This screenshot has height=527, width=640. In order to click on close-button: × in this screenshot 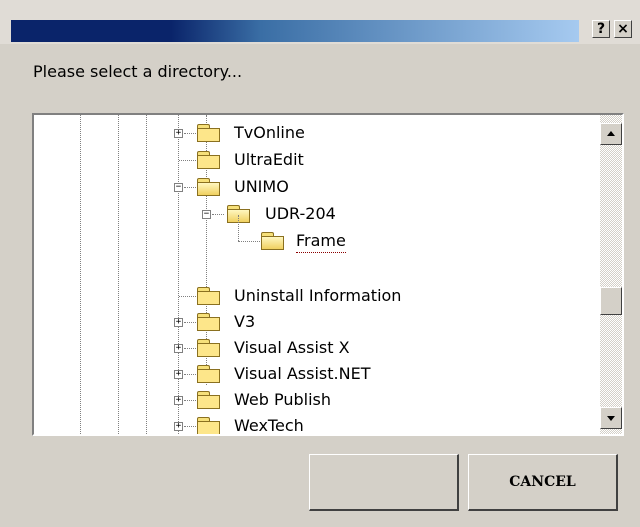, I will do `click(623, 29)`.